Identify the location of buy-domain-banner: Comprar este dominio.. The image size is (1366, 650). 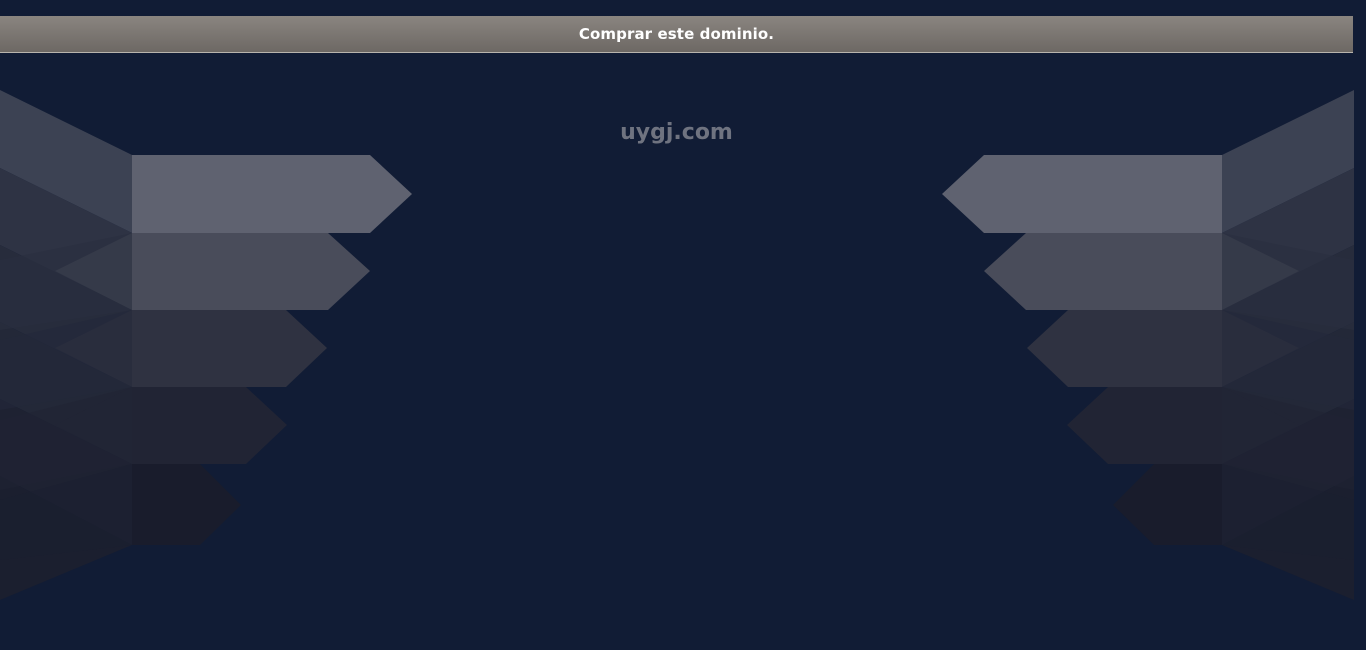
(676, 34).